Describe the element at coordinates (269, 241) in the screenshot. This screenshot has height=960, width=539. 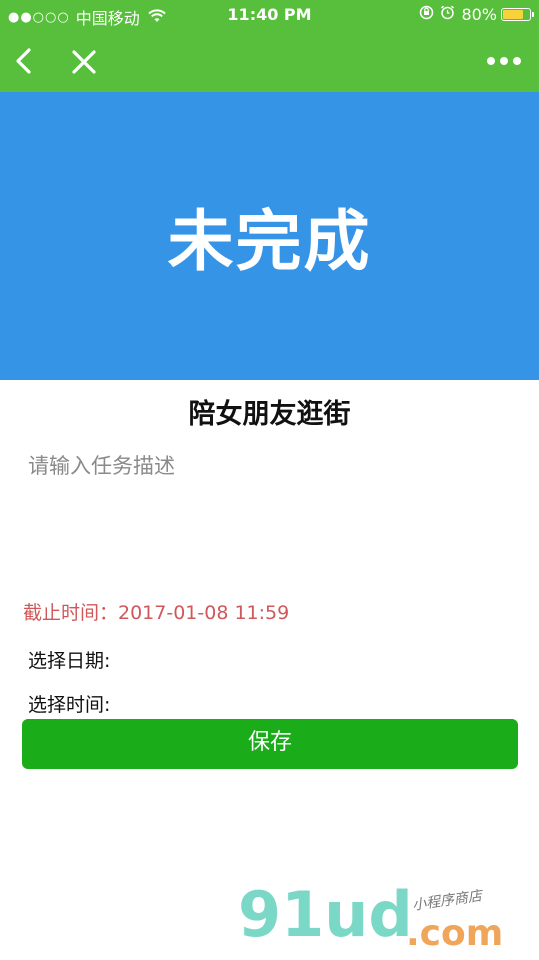
I see `task-status-text: 未完成` at that location.